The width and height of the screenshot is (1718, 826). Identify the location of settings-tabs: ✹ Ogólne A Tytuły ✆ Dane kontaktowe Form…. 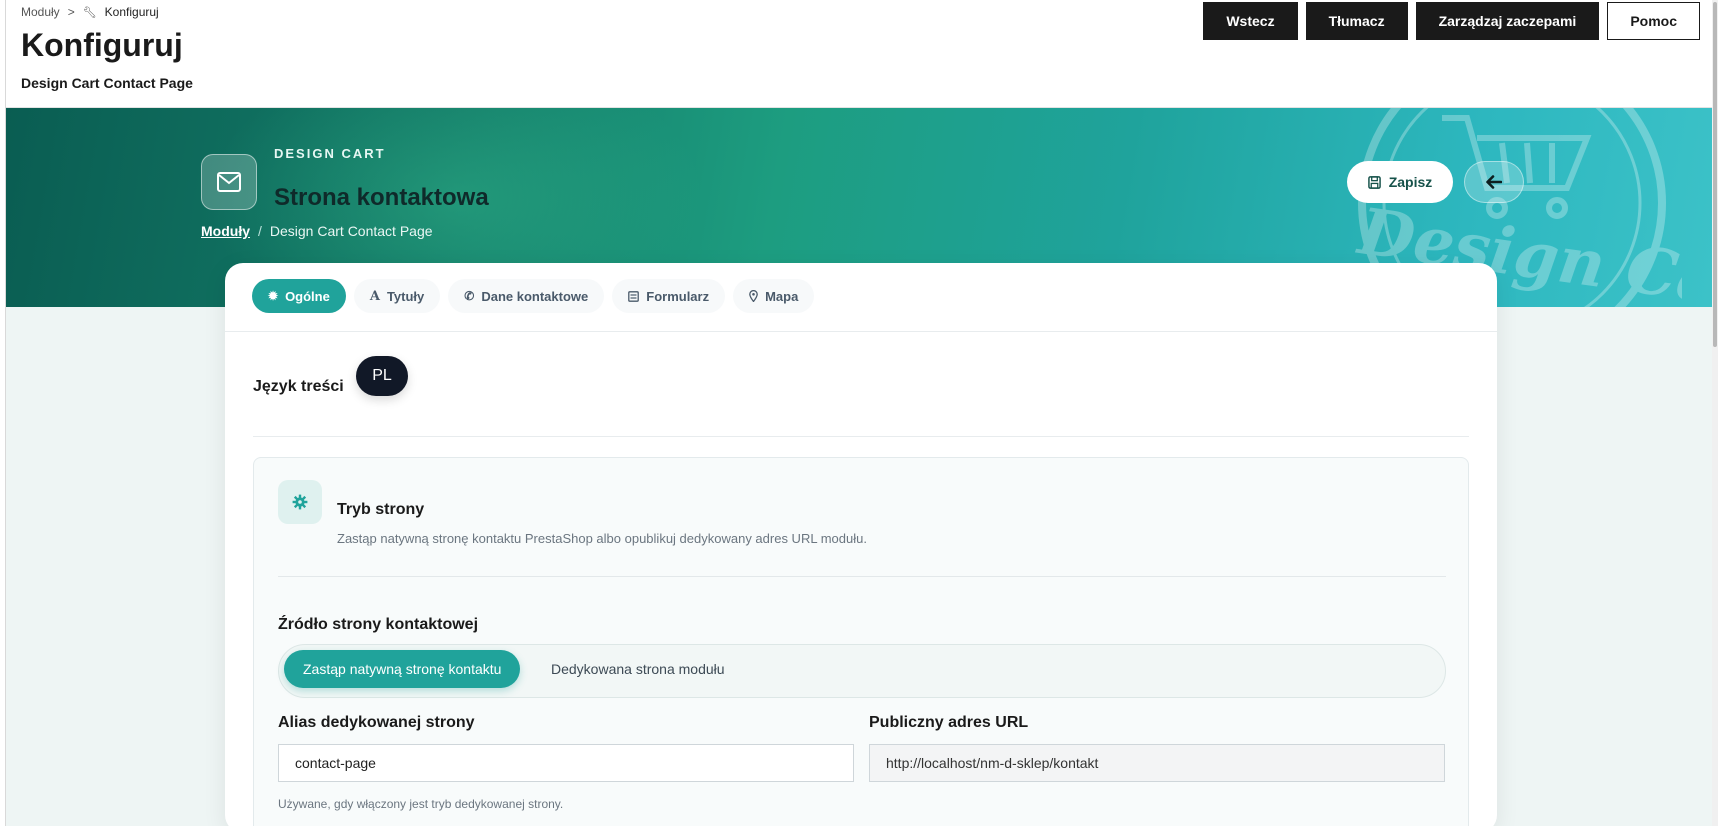
(533, 296).